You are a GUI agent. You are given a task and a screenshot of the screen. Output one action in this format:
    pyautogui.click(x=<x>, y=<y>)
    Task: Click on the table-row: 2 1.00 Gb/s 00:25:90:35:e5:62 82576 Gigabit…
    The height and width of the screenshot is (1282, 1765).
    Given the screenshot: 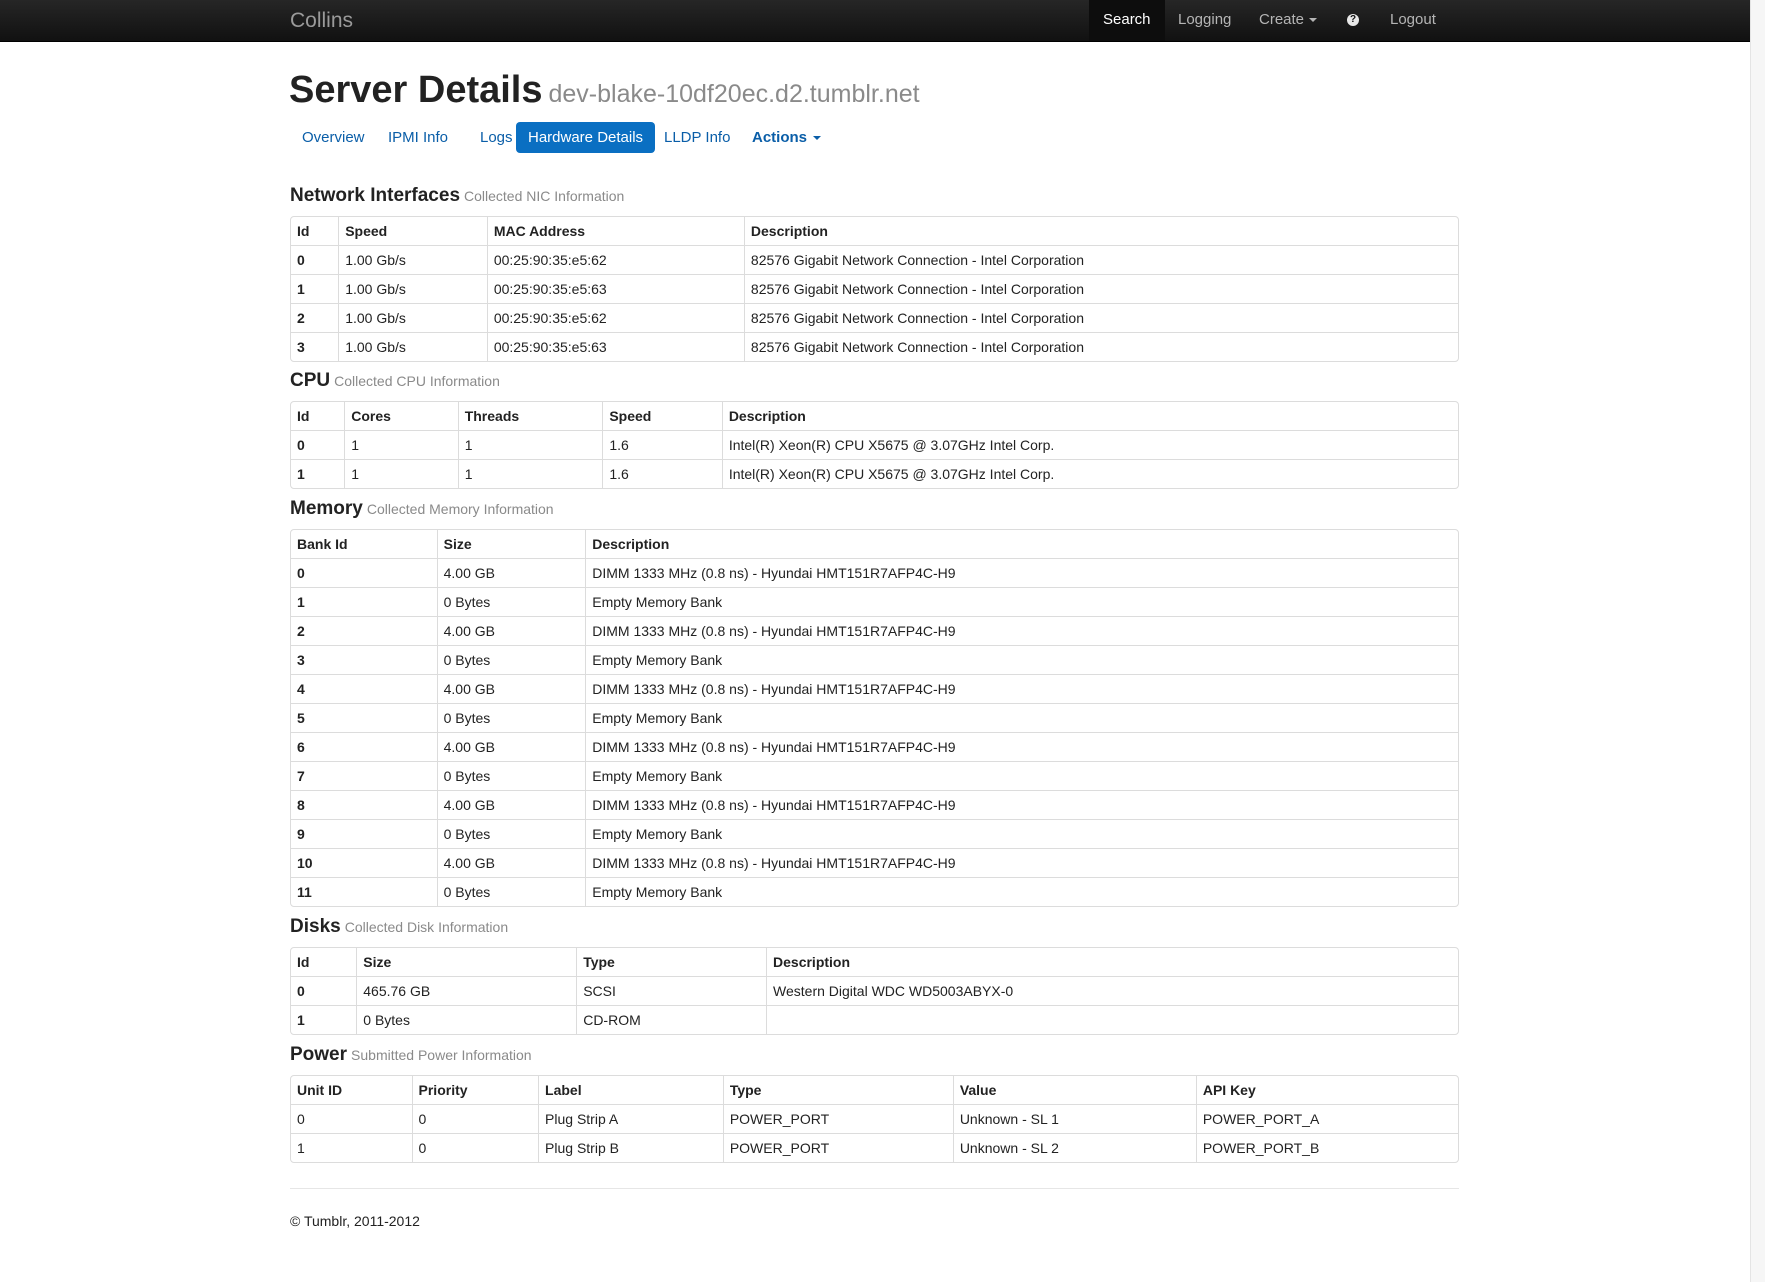 What is the action you would take?
    pyautogui.click(x=874, y=317)
    